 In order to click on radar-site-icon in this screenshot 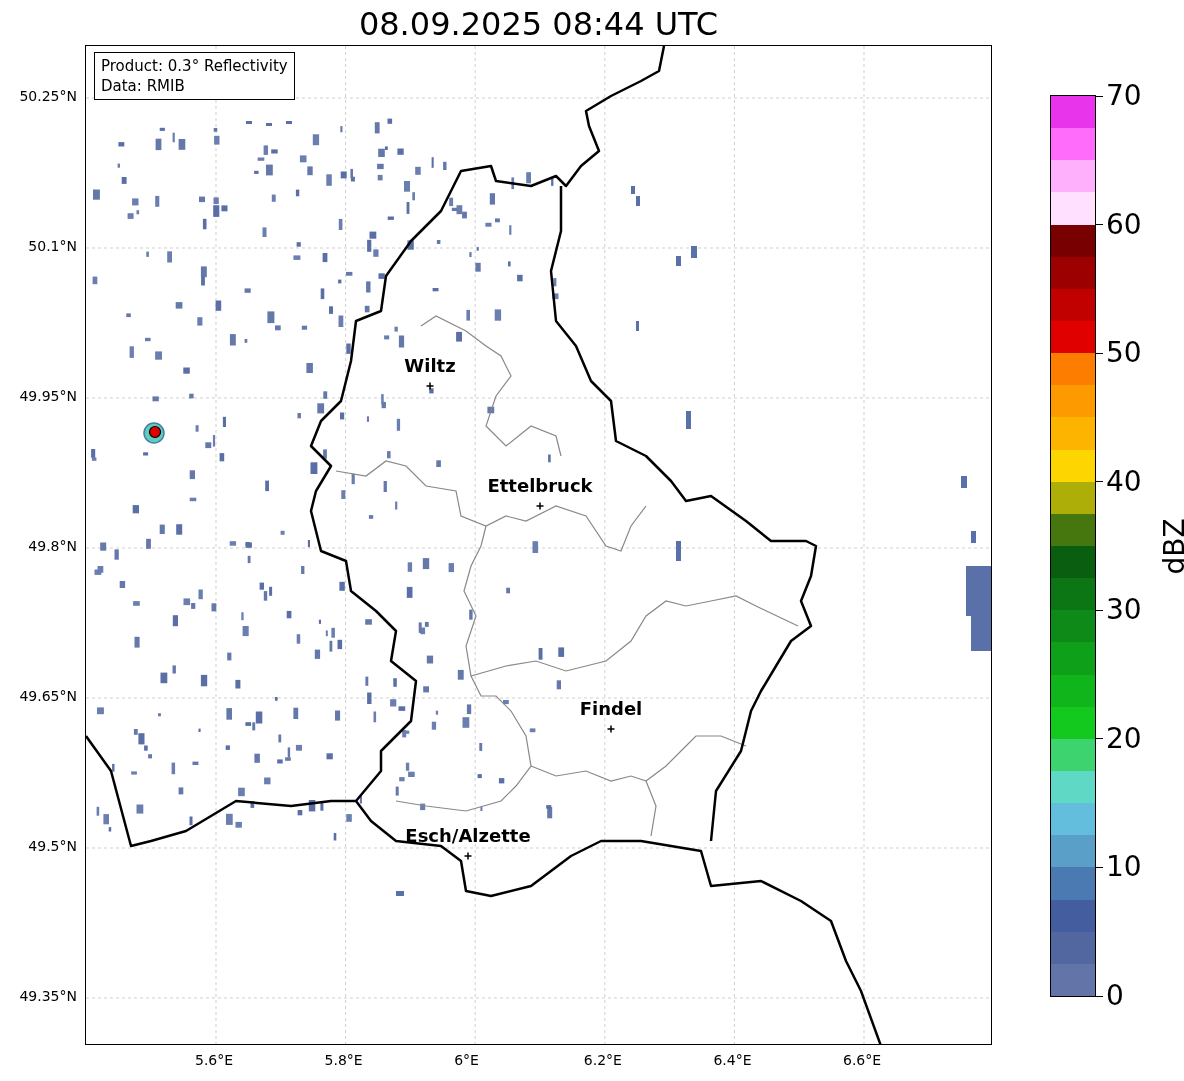, I will do `click(154, 433)`.